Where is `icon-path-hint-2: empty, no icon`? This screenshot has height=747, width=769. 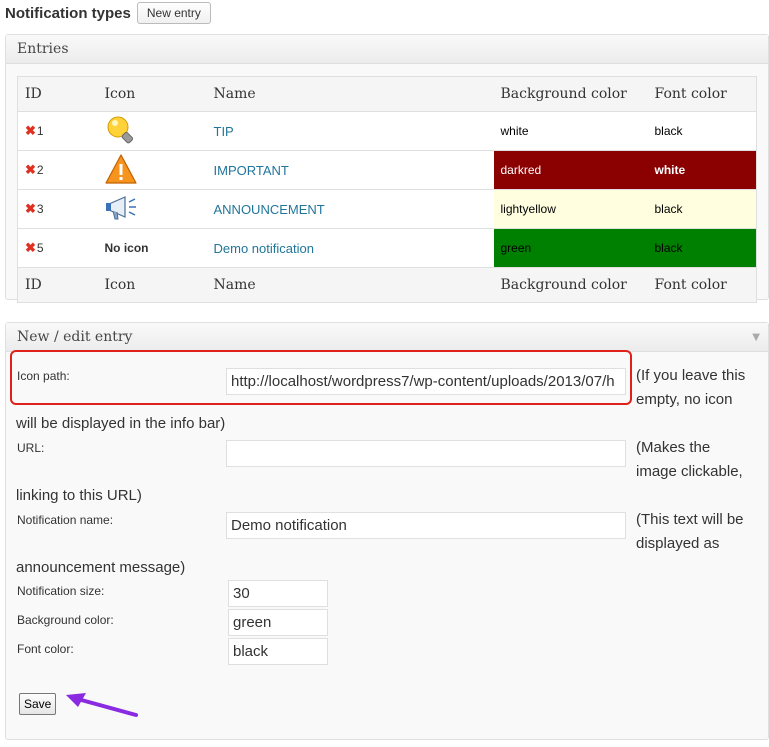
icon-path-hint-2: empty, no icon is located at coordinates (684, 399).